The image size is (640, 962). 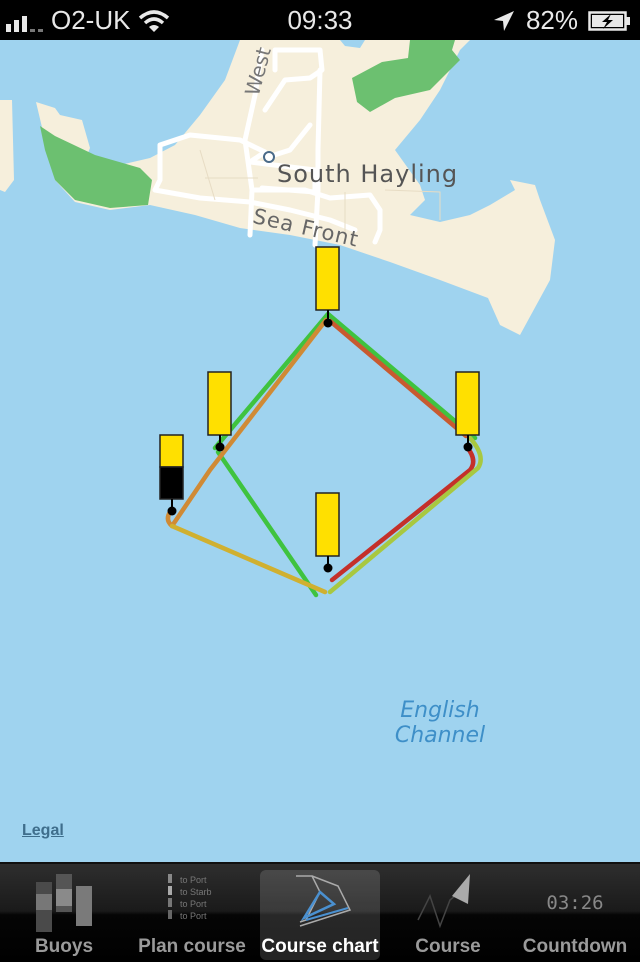 What do you see at coordinates (192, 946) in the screenshot?
I see `tab-plan-course-label: Plan course` at bounding box center [192, 946].